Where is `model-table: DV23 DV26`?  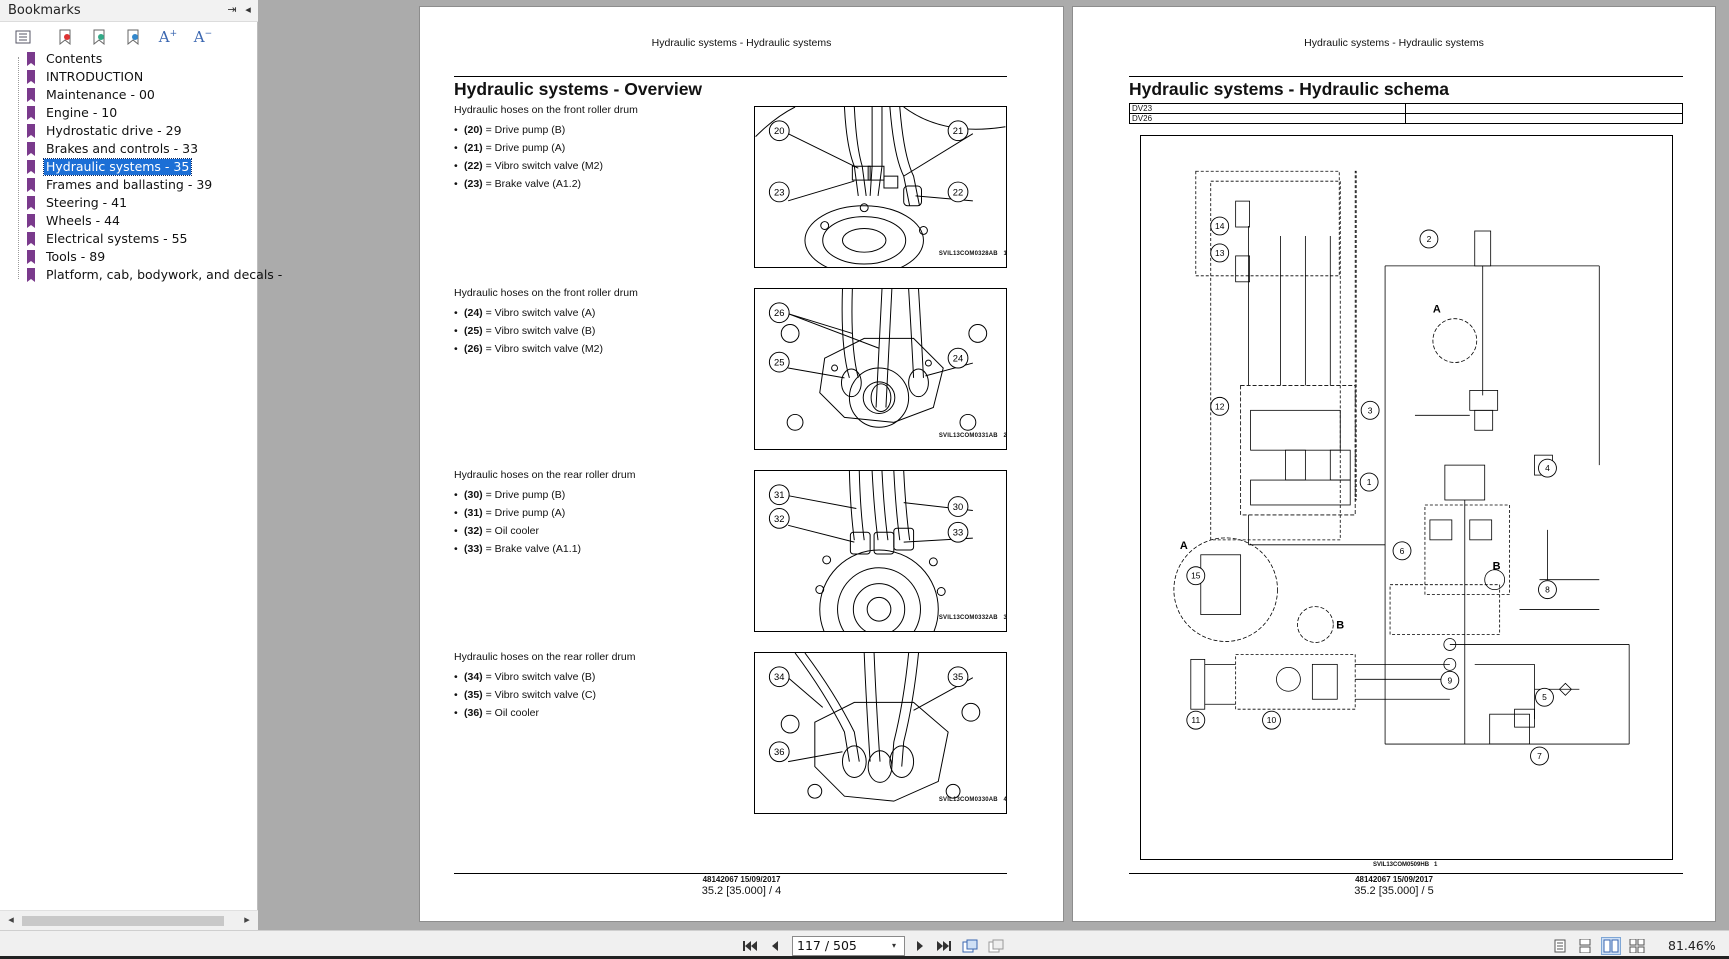 model-table: DV23 DV26 is located at coordinates (1406, 113).